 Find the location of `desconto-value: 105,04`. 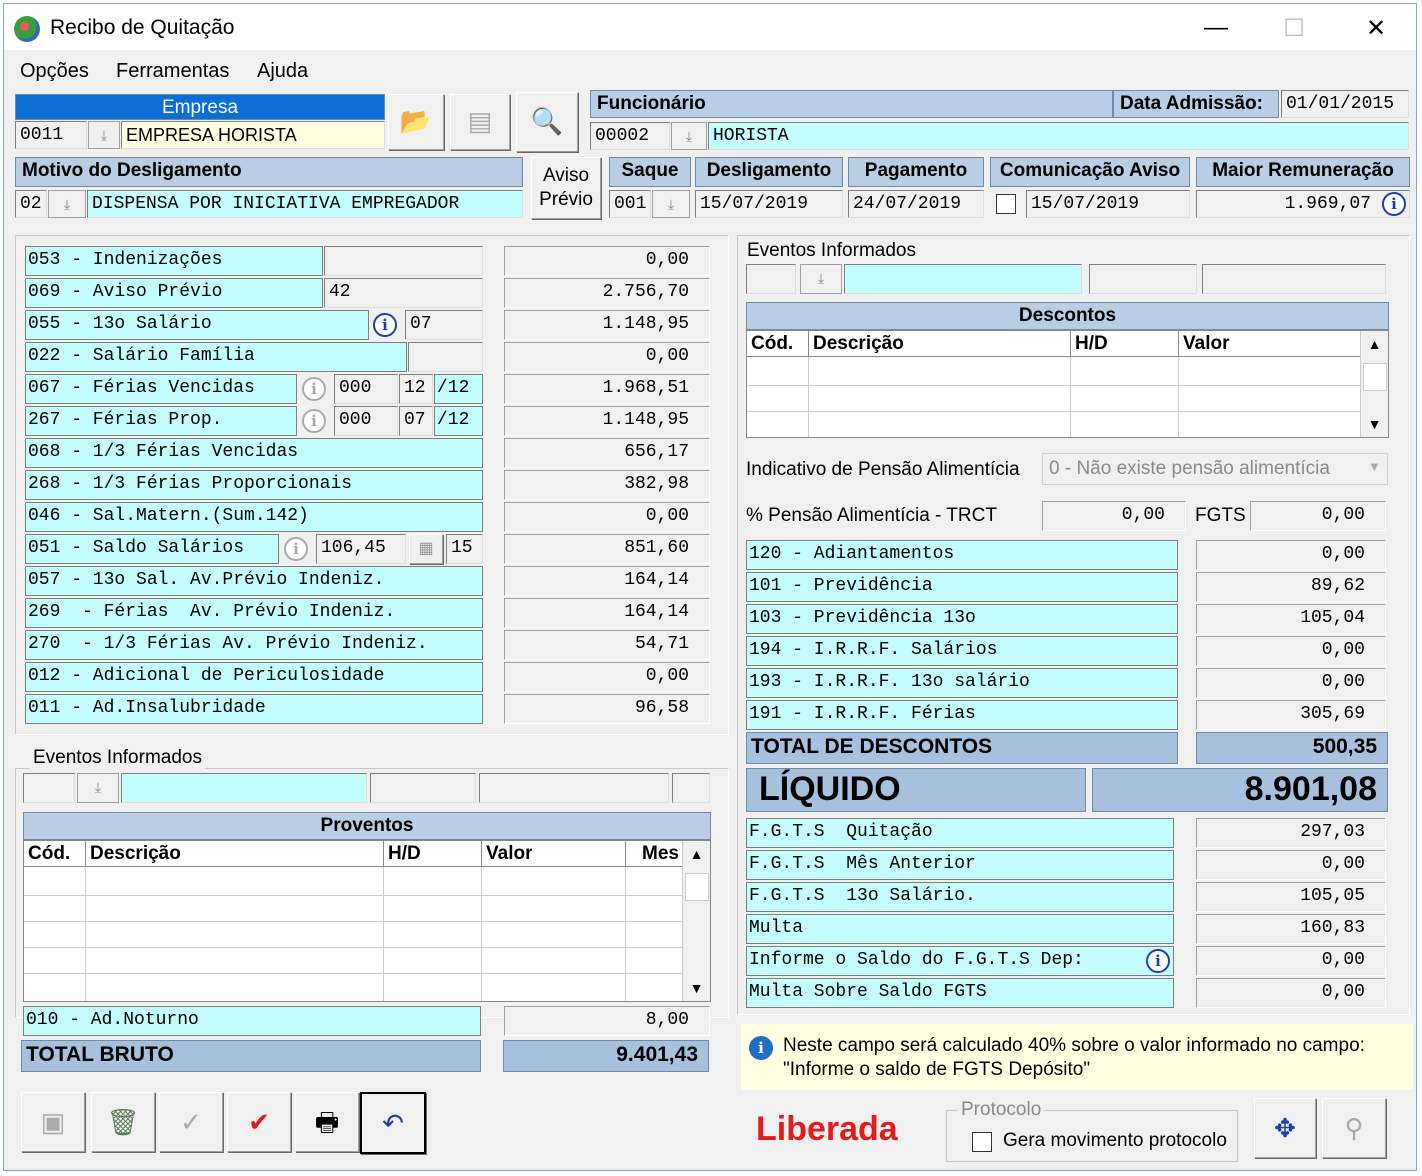

desconto-value: 105,04 is located at coordinates (1291, 619).